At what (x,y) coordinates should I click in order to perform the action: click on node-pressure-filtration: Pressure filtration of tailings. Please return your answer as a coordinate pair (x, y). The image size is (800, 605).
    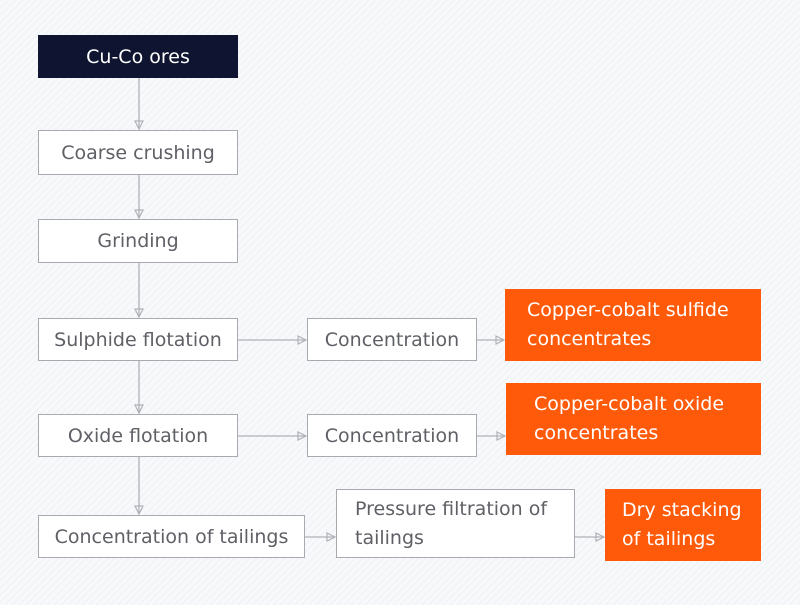
    Looking at the image, I should click on (455, 523).